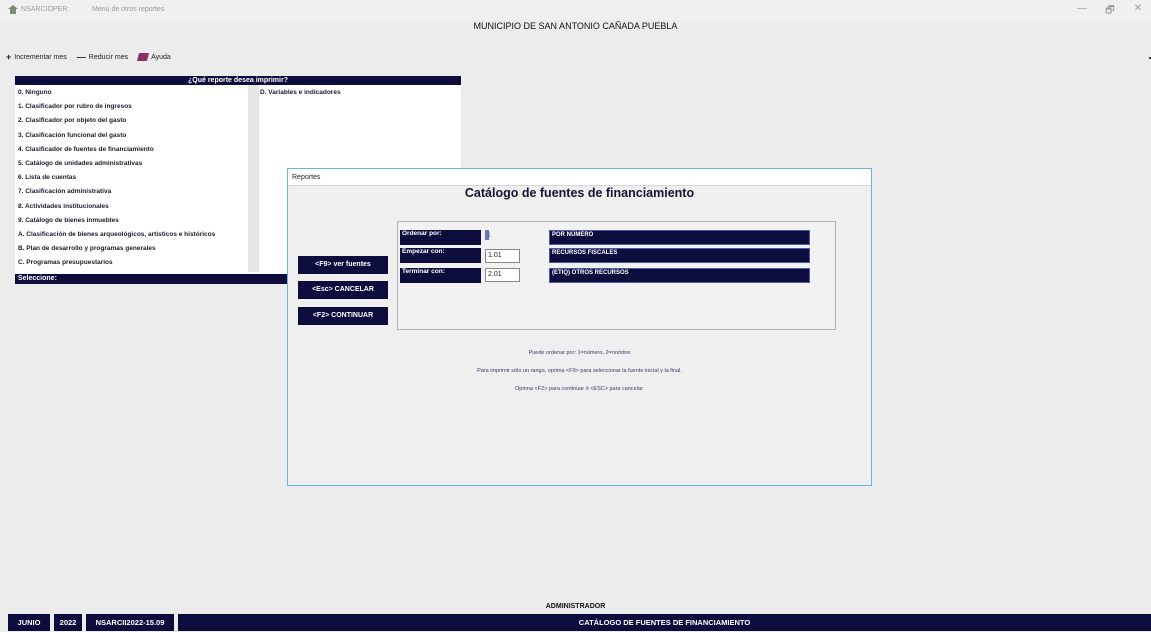 The image size is (1151, 632). Describe the element at coordinates (45, 9) in the screenshot. I see `app-name: NSARCIOPER:` at that location.